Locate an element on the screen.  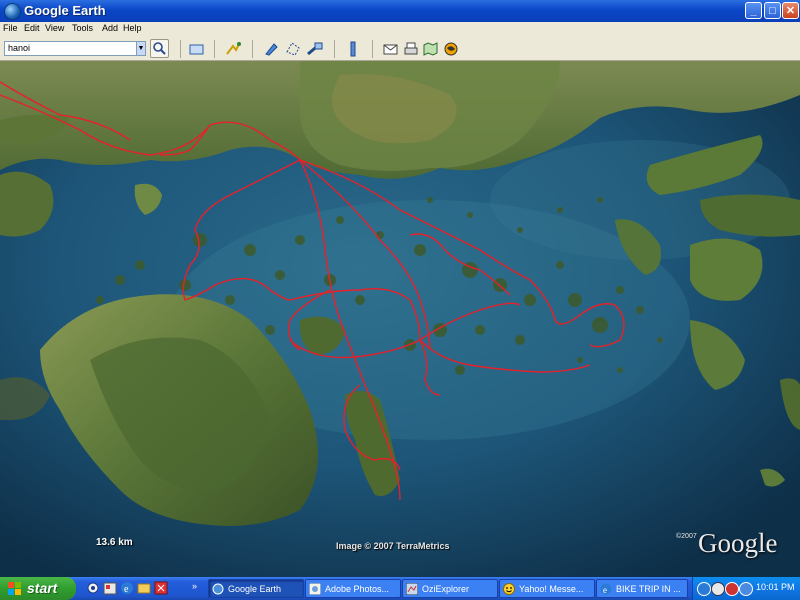
network-icon is located at coordinates (704, 589).